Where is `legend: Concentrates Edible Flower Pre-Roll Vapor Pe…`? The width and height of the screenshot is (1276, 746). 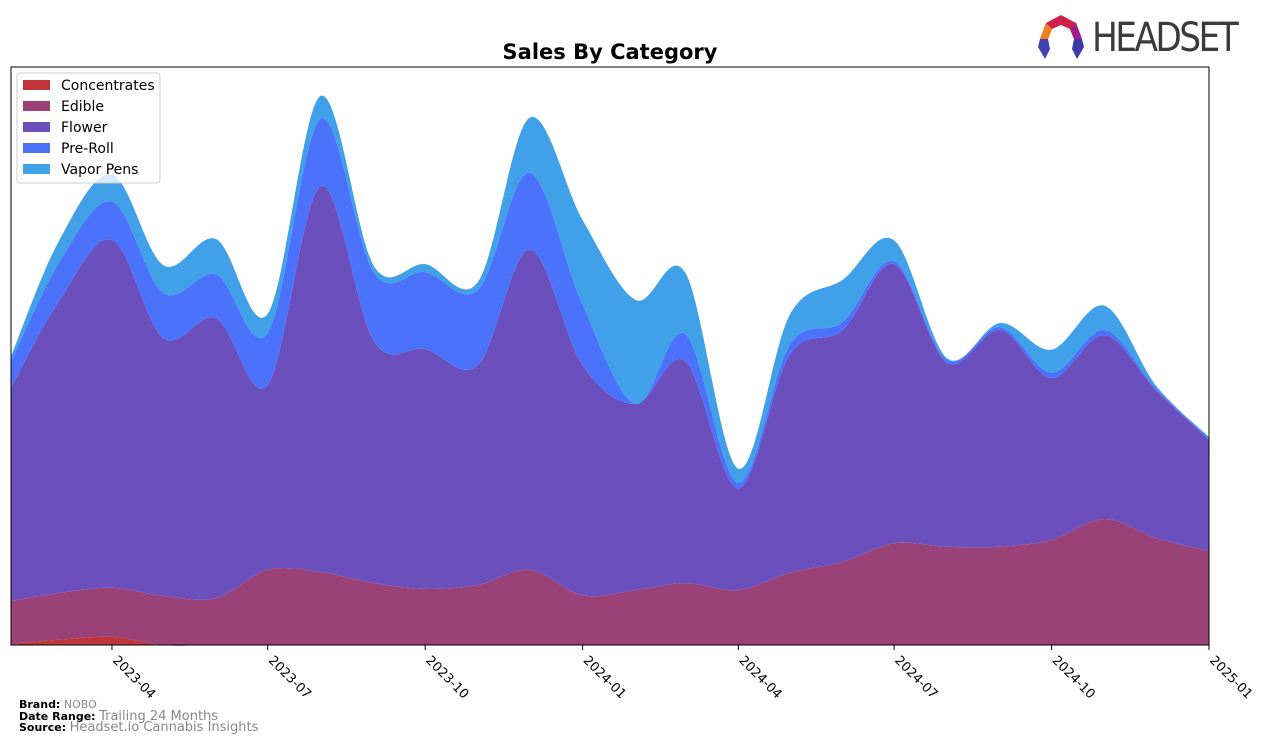
legend: Concentrates Edible Flower Pre-Roll Vapor Pe… is located at coordinates (88, 128).